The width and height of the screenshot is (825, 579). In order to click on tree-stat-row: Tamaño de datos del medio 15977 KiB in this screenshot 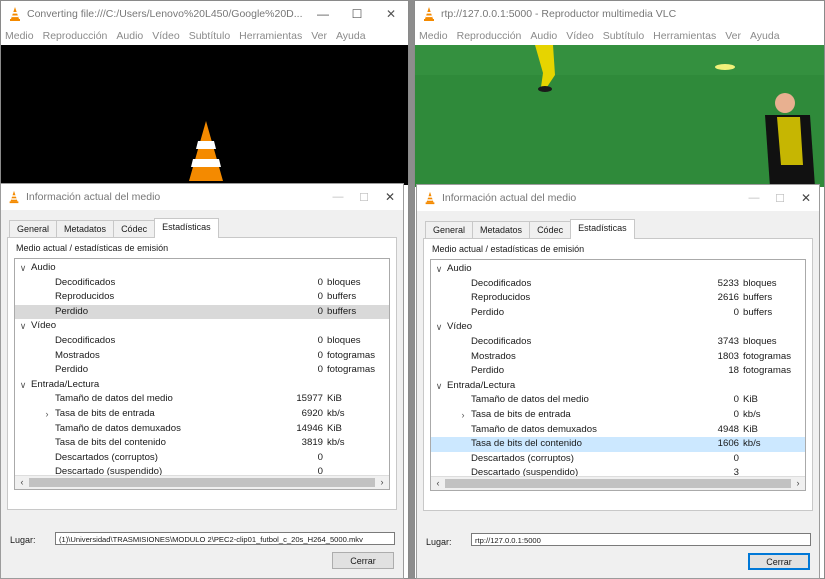, I will do `click(202, 399)`.